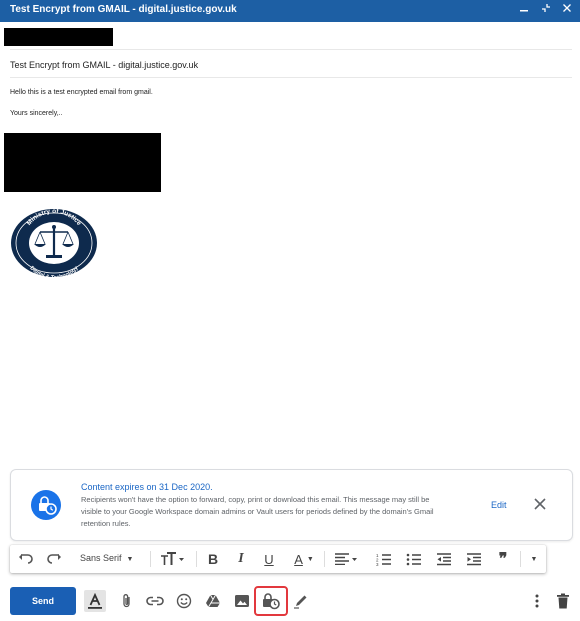 This screenshot has height=621, width=580. Describe the element at coordinates (46, 505) in the screenshot. I see `confidential-clock-icon` at that location.